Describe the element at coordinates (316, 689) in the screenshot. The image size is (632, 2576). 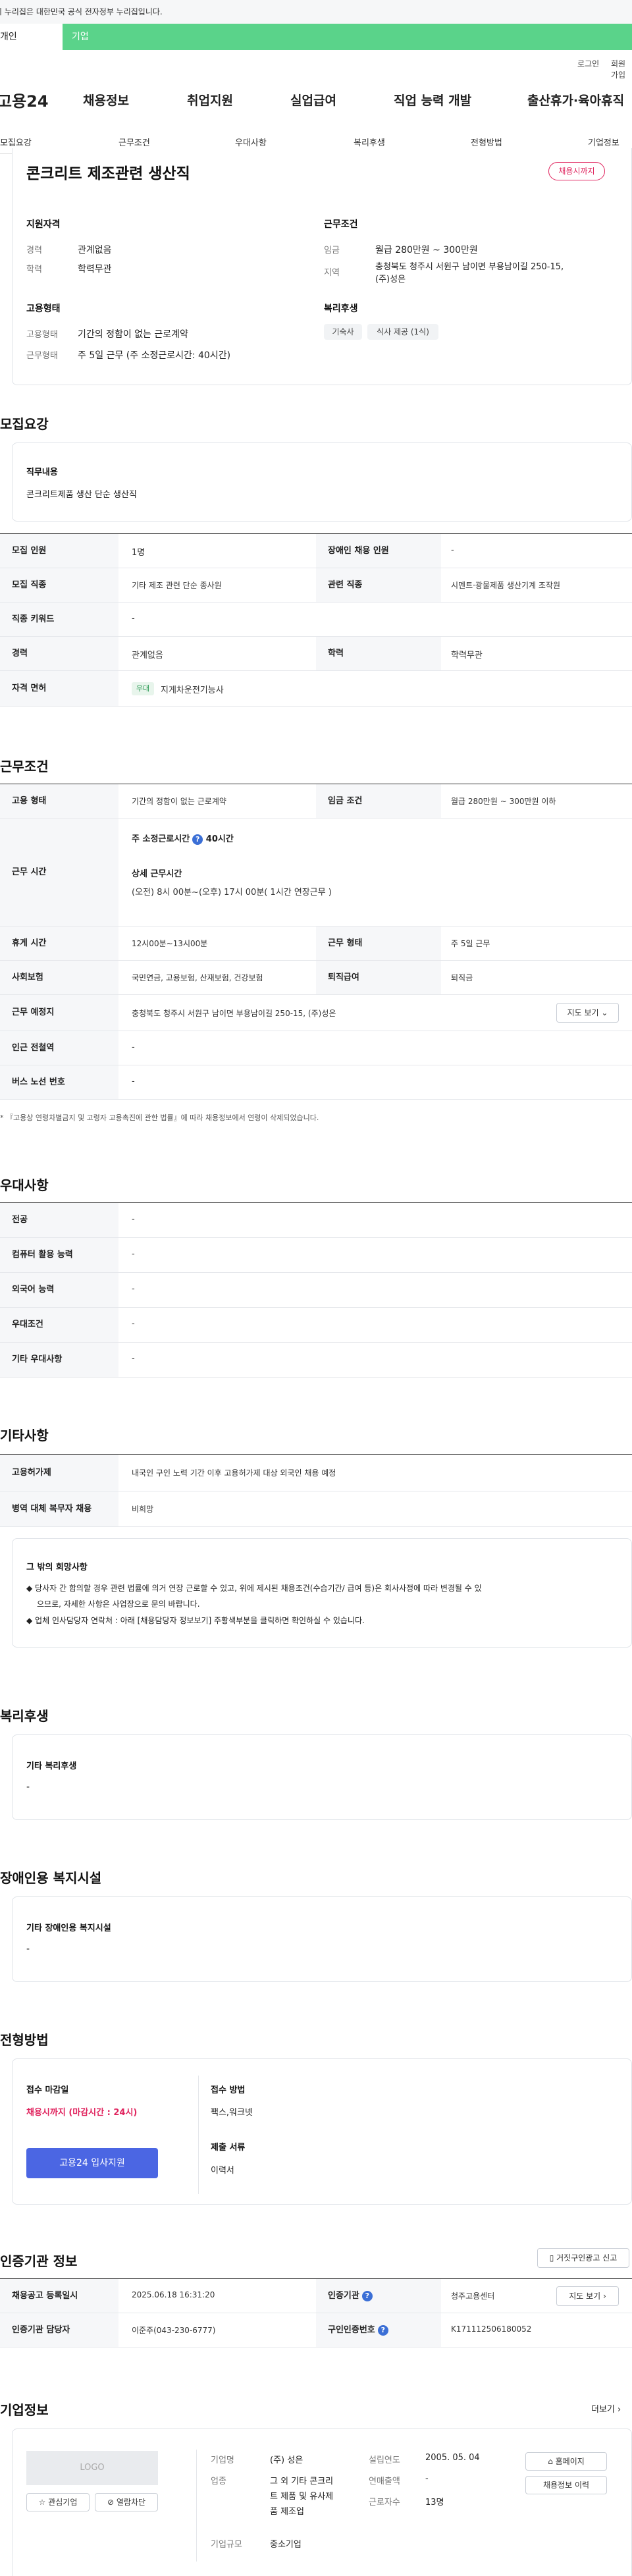
I see `recruit-row-license: 자격 면허 우대 지게차운전기능사` at that location.